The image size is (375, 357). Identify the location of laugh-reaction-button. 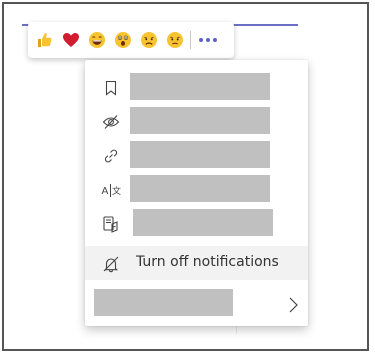
(97, 40).